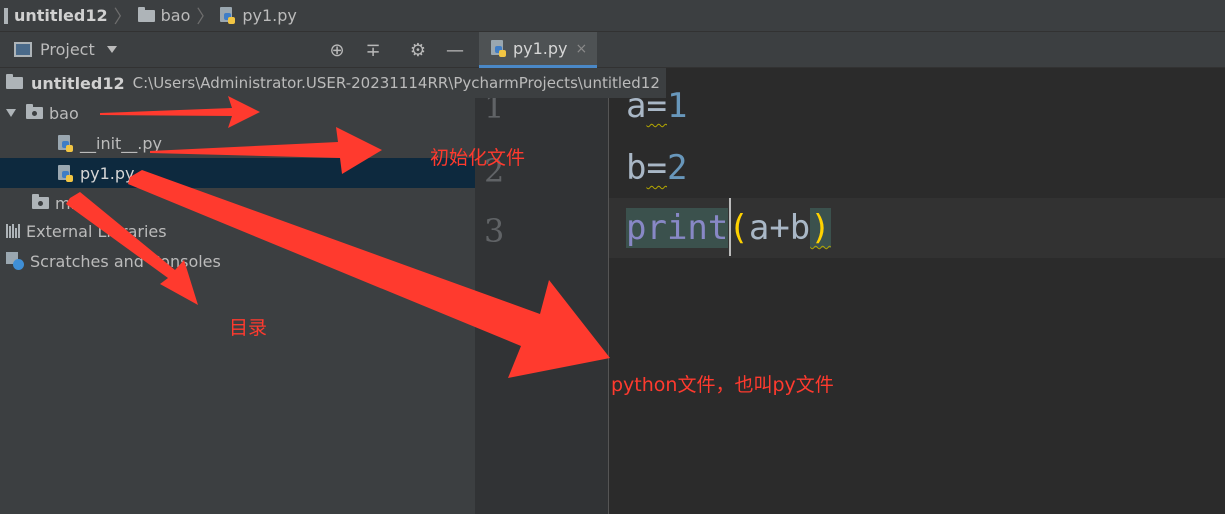  Describe the element at coordinates (478, 158) in the screenshot. I see `annotation-init-file: 初始化文件` at that location.